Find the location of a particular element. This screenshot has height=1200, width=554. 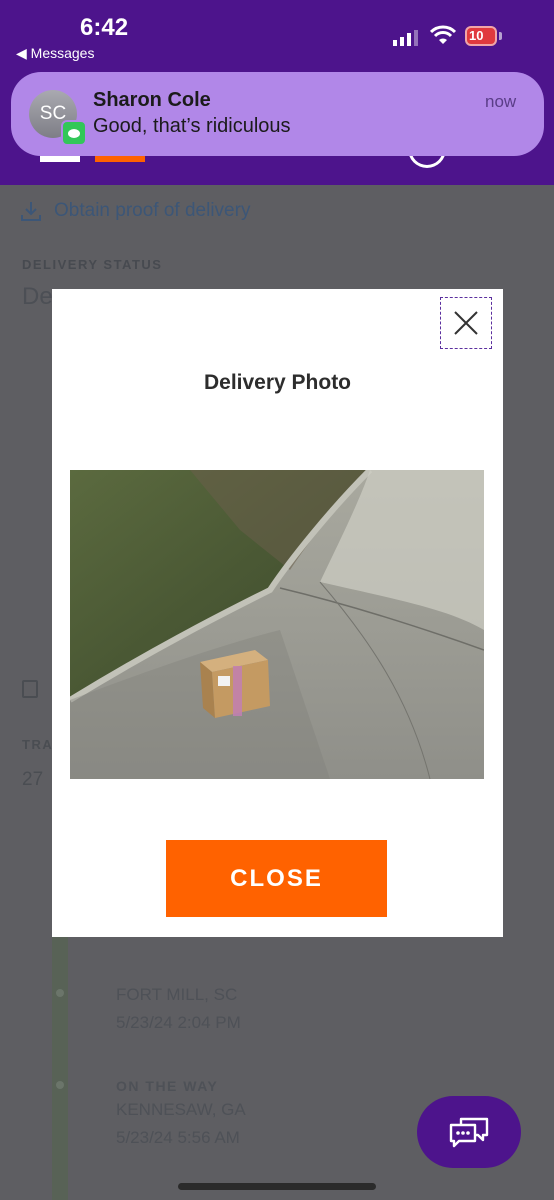

proof-of-delivery-link: Obtain proof of delivery is located at coordinates (135, 211).